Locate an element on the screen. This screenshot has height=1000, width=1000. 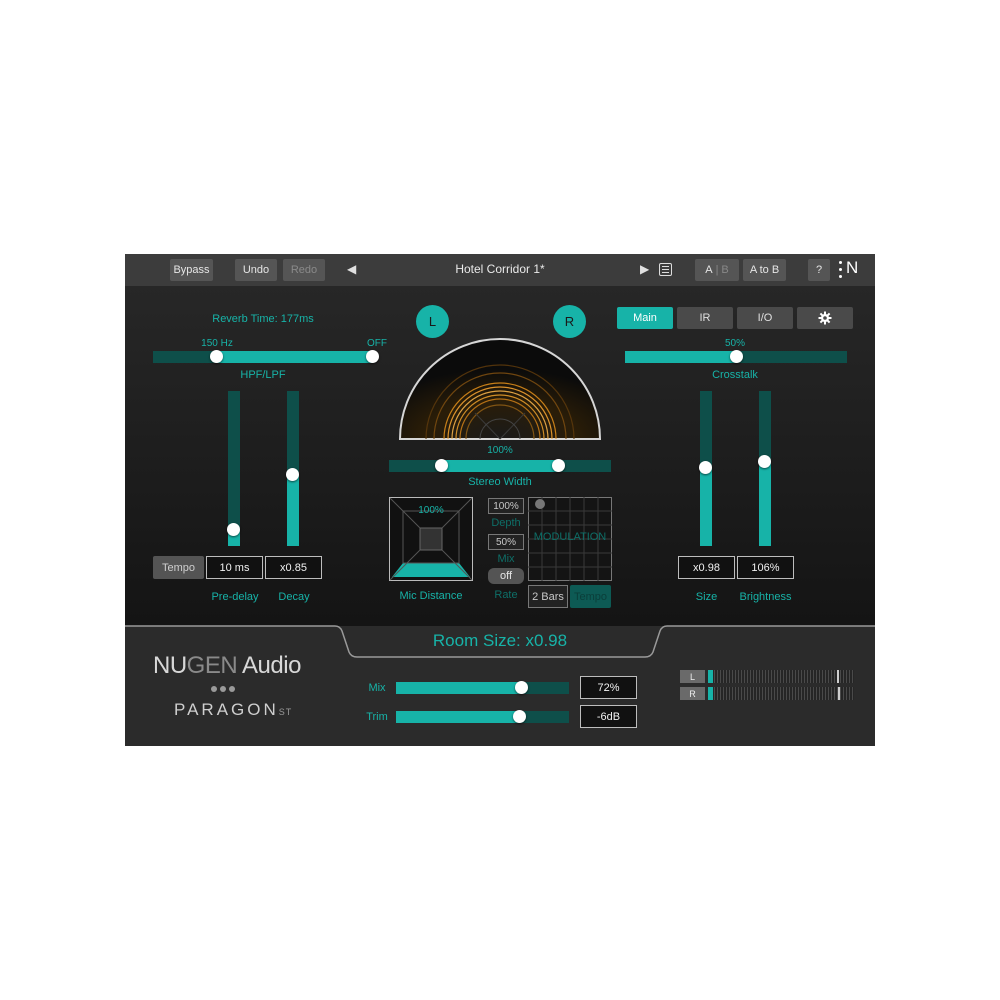
preset-name: Hotel Corridor 1* is located at coordinates (500, 269).